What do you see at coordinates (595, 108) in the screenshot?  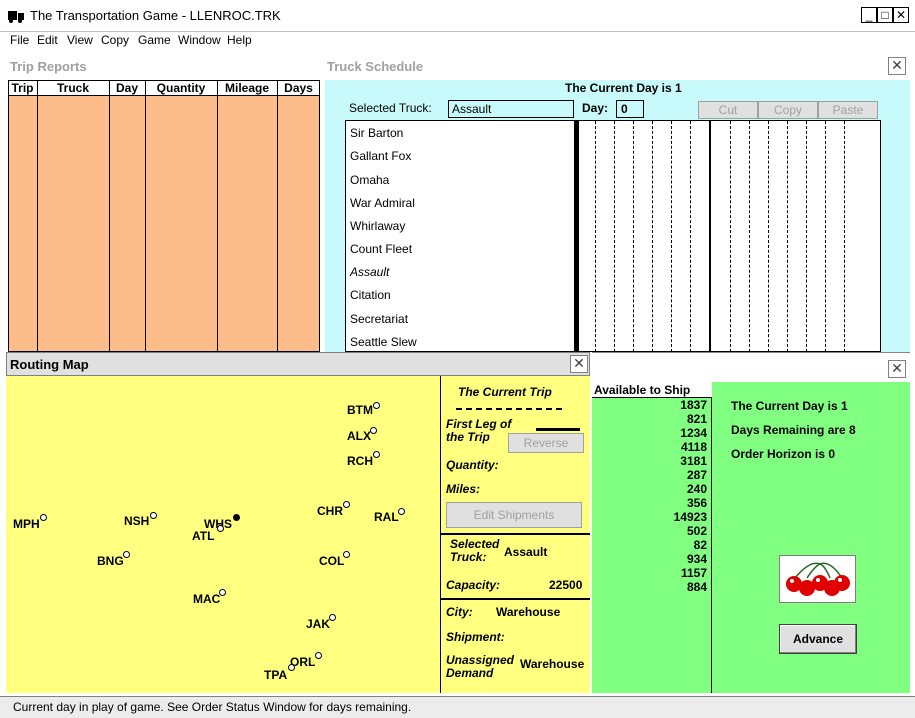 I see `day-label: Day:` at bounding box center [595, 108].